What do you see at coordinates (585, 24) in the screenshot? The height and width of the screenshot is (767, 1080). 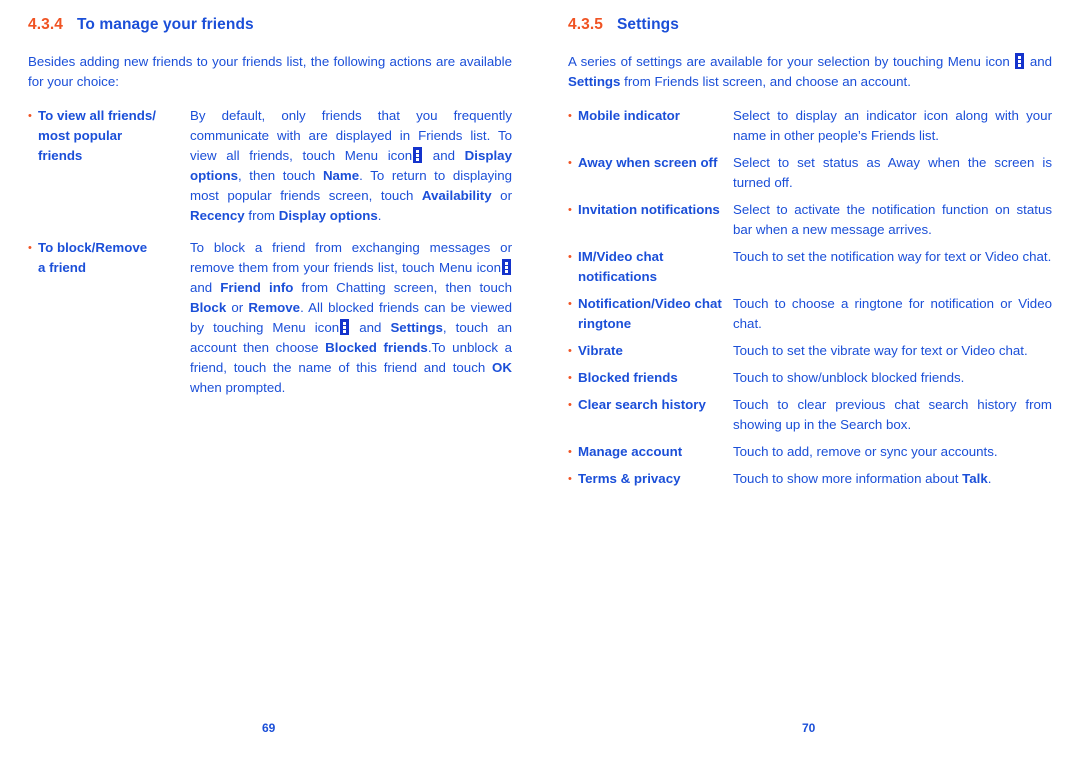 I see `section-number: 4.3.5` at bounding box center [585, 24].